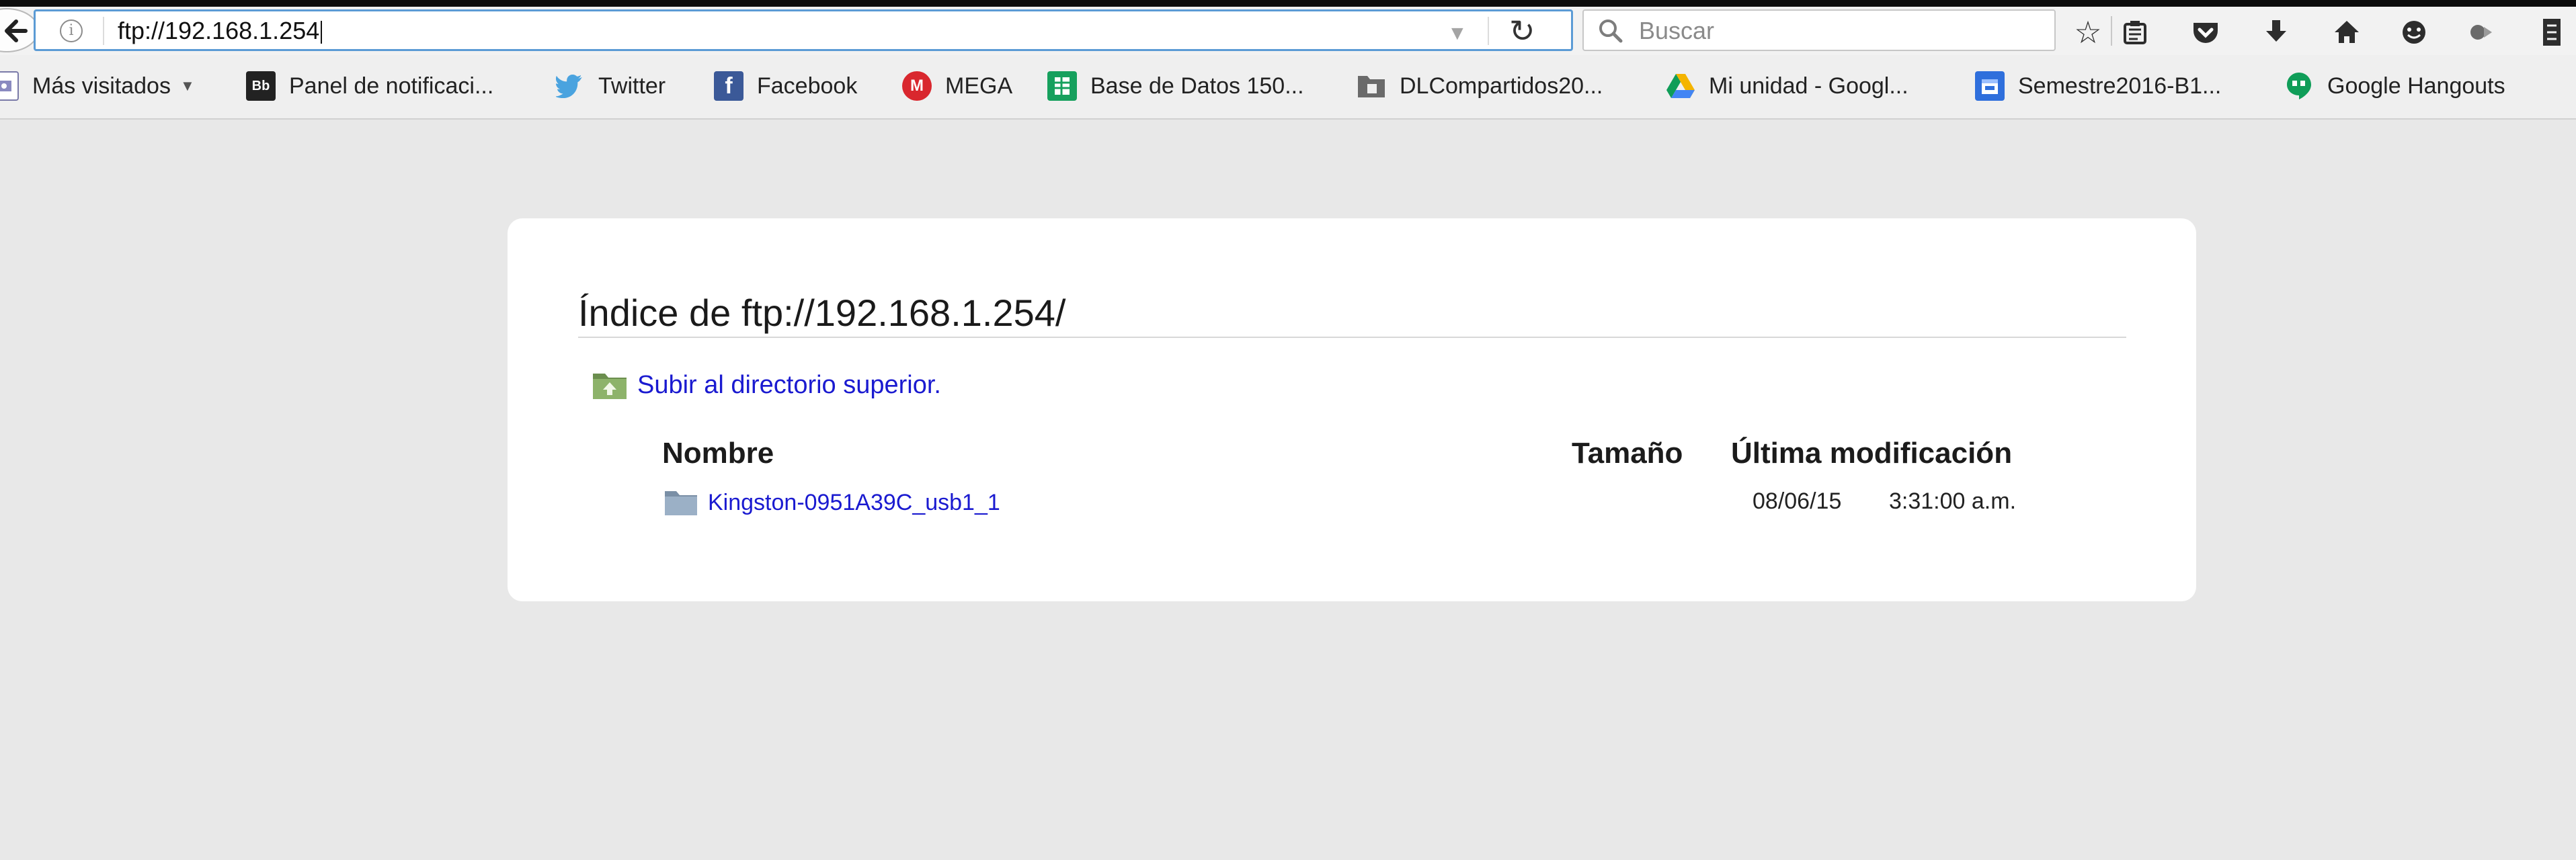 Image resolution: width=2576 pixels, height=860 pixels. I want to click on parent-directory-label: Subir al directorio superior., so click(789, 384).